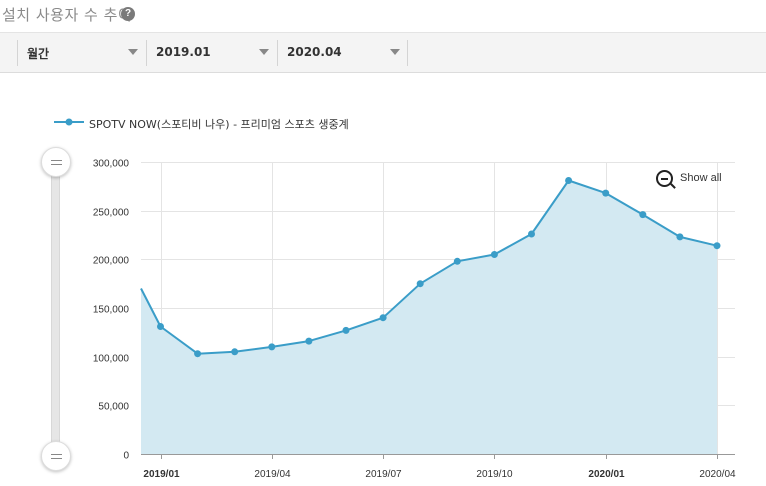  I want to click on x-tick-label: 2019/07, so click(383, 474).